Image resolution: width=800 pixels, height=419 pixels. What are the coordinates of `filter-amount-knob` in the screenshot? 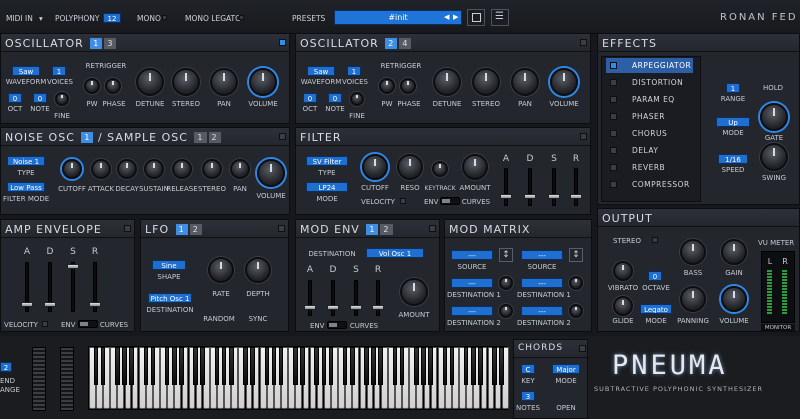 It's located at (475, 167).